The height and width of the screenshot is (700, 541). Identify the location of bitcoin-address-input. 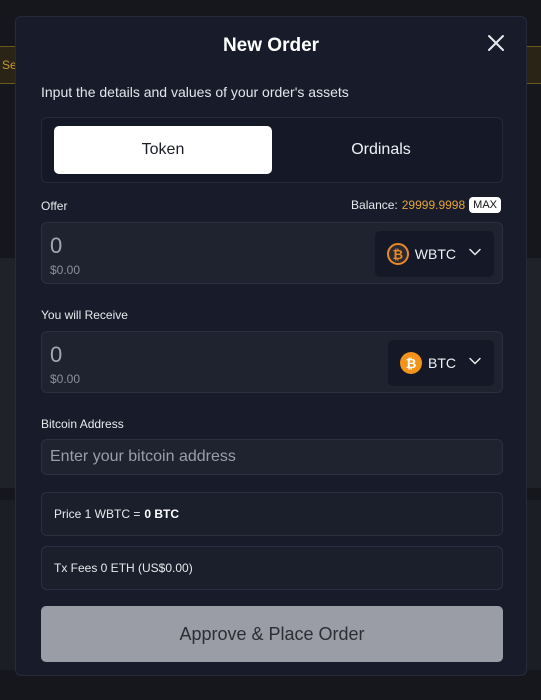
(272, 457).